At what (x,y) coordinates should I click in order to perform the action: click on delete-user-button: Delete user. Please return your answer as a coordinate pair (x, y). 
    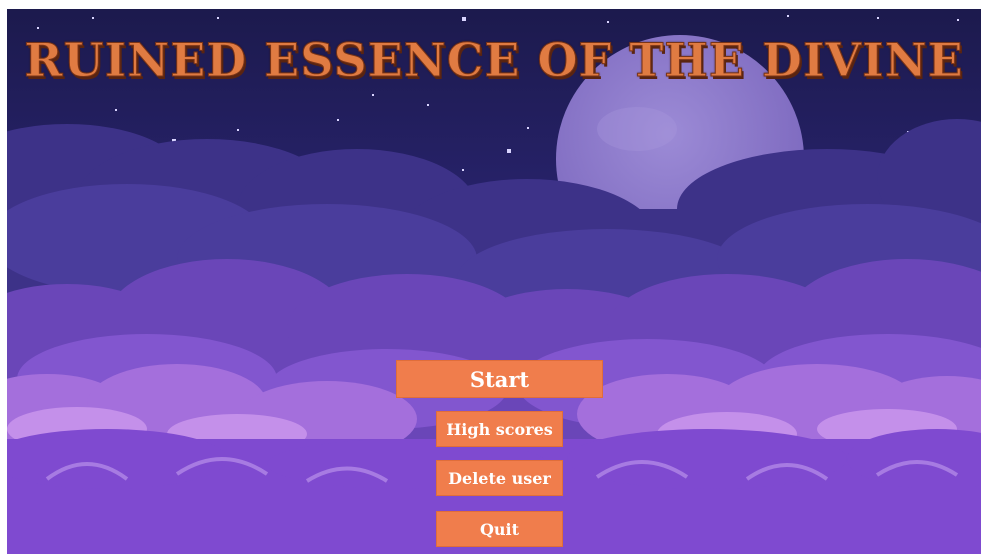
    Looking at the image, I should click on (499, 478).